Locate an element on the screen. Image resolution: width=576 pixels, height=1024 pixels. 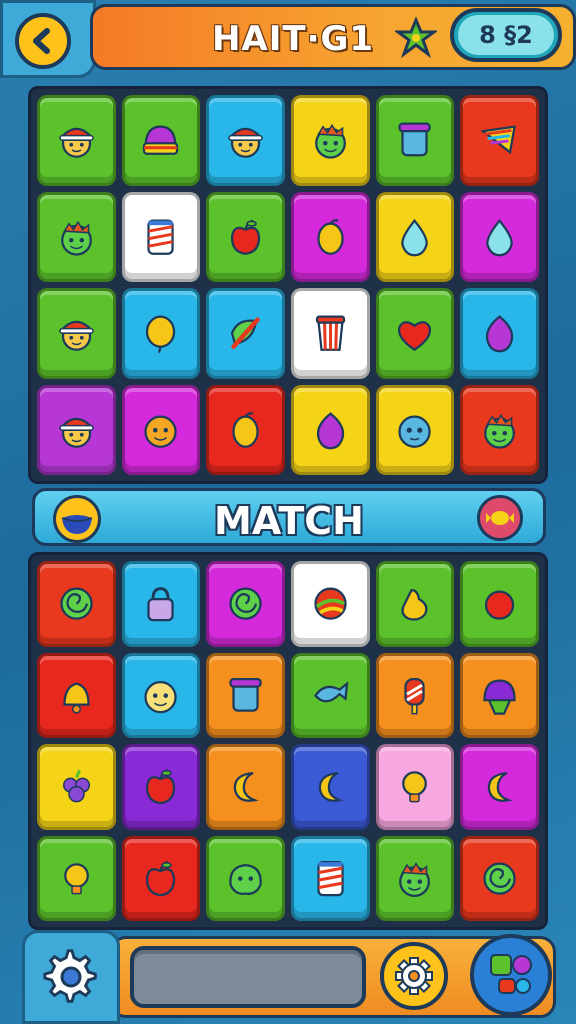
score-value: 8 §2 is located at coordinates (506, 35).